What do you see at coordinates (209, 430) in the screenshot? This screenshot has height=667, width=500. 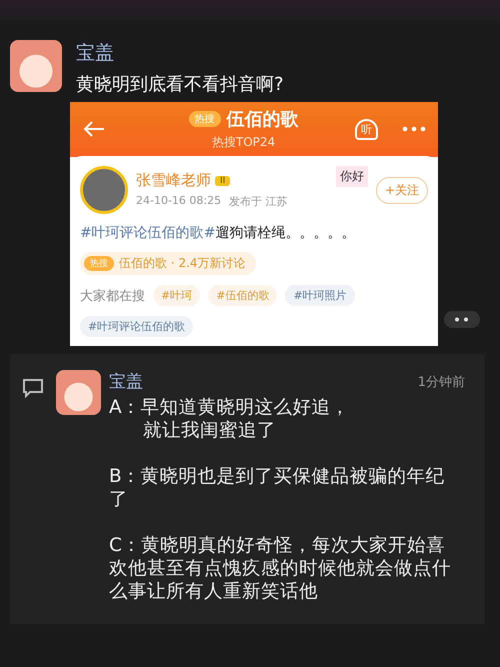 I see `comment-text: 就让我闺蜜追了` at bounding box center [209, 430].